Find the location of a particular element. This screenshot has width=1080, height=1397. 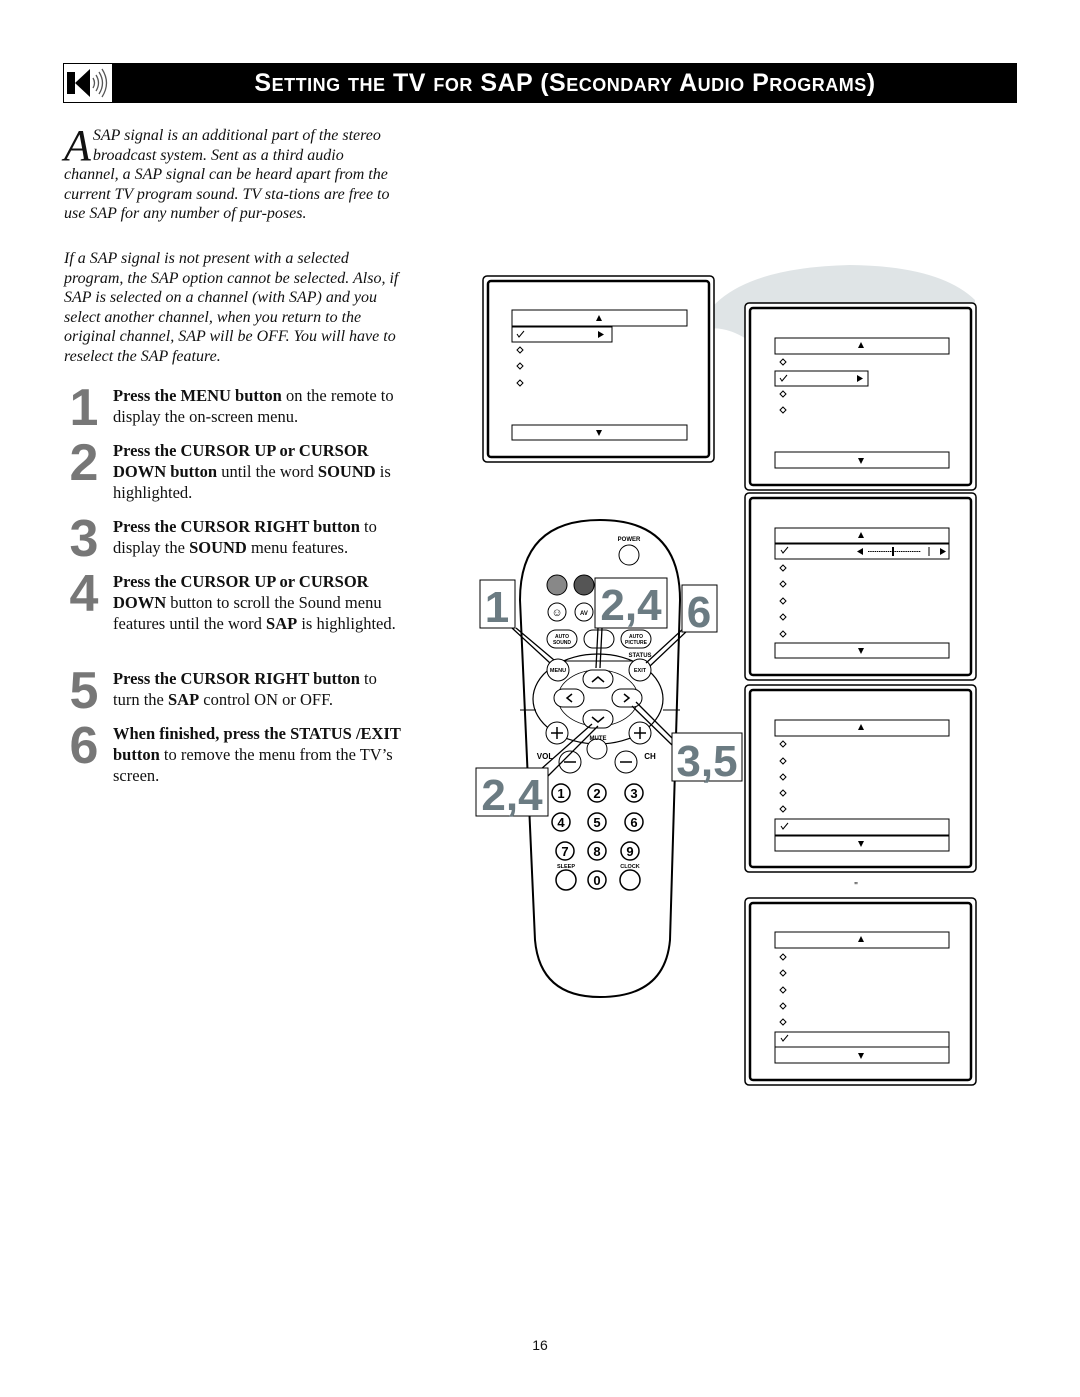

digit-label: 0 is located at coordinates (596, 880).